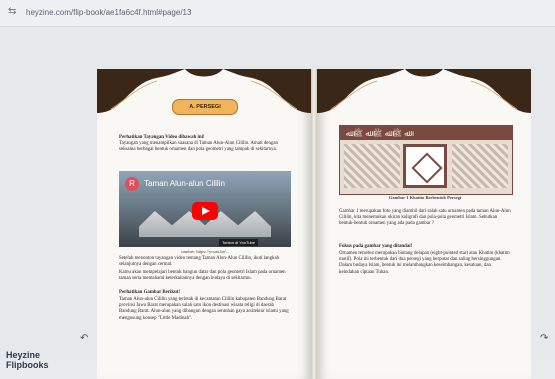  I want to click on khatim-ornament-image: ﷲ ﷺ ﷲ ﷺ ﷲ ﷺ ﷲ, so click(426, 160).